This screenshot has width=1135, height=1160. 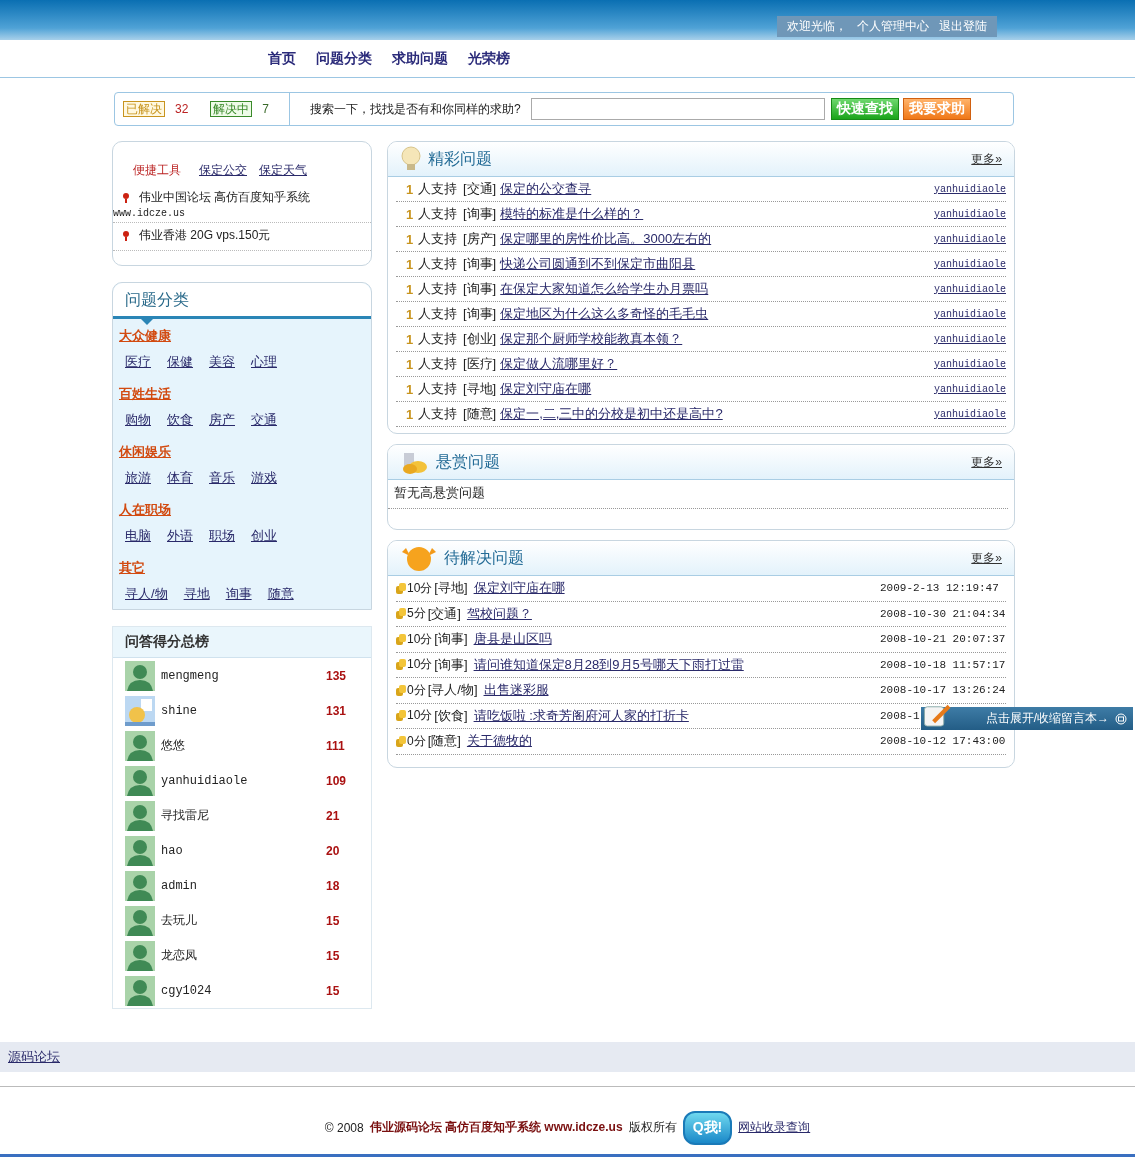 What do you see at coordinates (333, 885) in the screenshot?
I see `user-score: 18` at bounding box center [333, 885].